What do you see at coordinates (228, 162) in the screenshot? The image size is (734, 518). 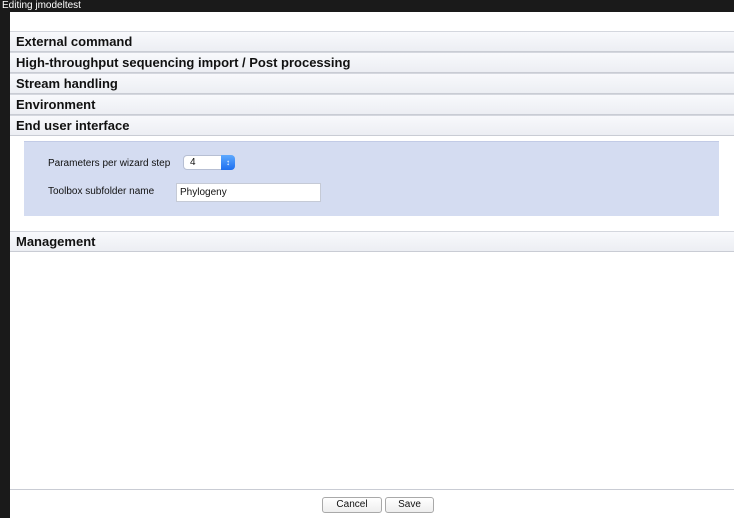 I see `select-arrows-icon: ↕` at bounding box center [228, 162].